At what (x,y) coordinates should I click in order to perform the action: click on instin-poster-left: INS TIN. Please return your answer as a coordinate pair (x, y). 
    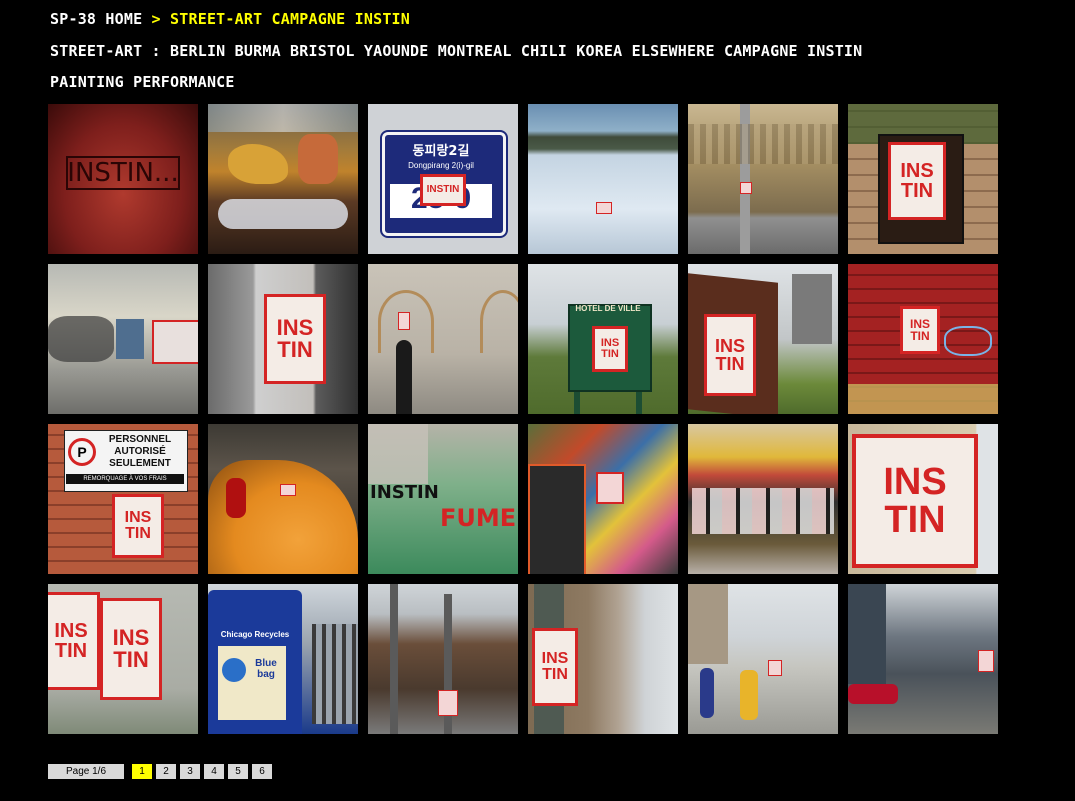
    Looking at the image, I should click on (74, 641).